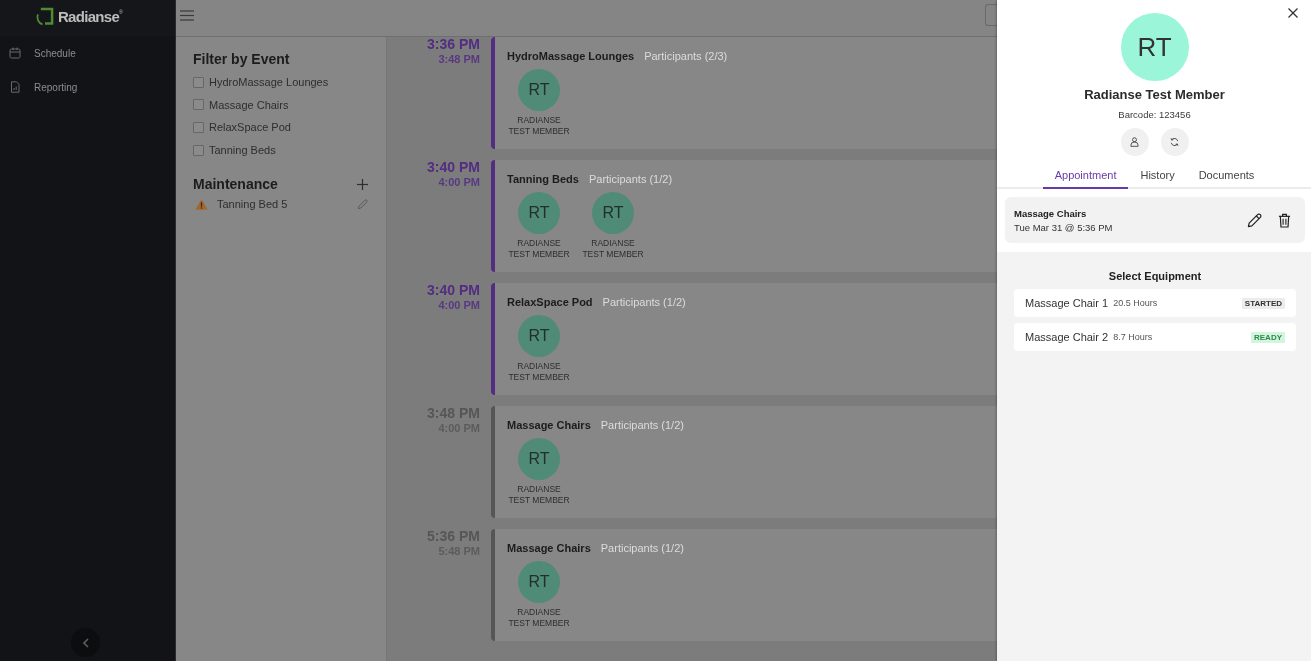  I want to click on equipment-hours: 20.5 Hours, so click(1135, 303).